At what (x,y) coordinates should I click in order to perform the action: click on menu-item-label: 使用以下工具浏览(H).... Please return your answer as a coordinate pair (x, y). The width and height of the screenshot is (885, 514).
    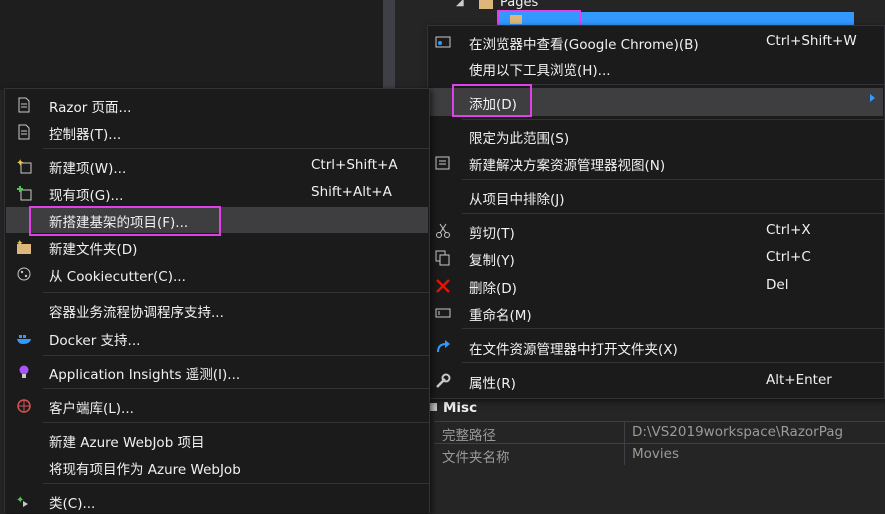
    Looking at the image, I should click on (540, 71).